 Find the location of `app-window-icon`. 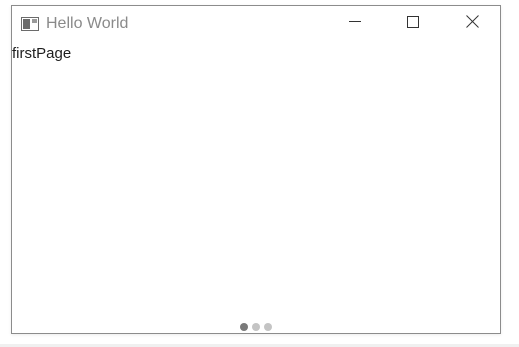

app-window-icon is located at coordinates (30, 24).